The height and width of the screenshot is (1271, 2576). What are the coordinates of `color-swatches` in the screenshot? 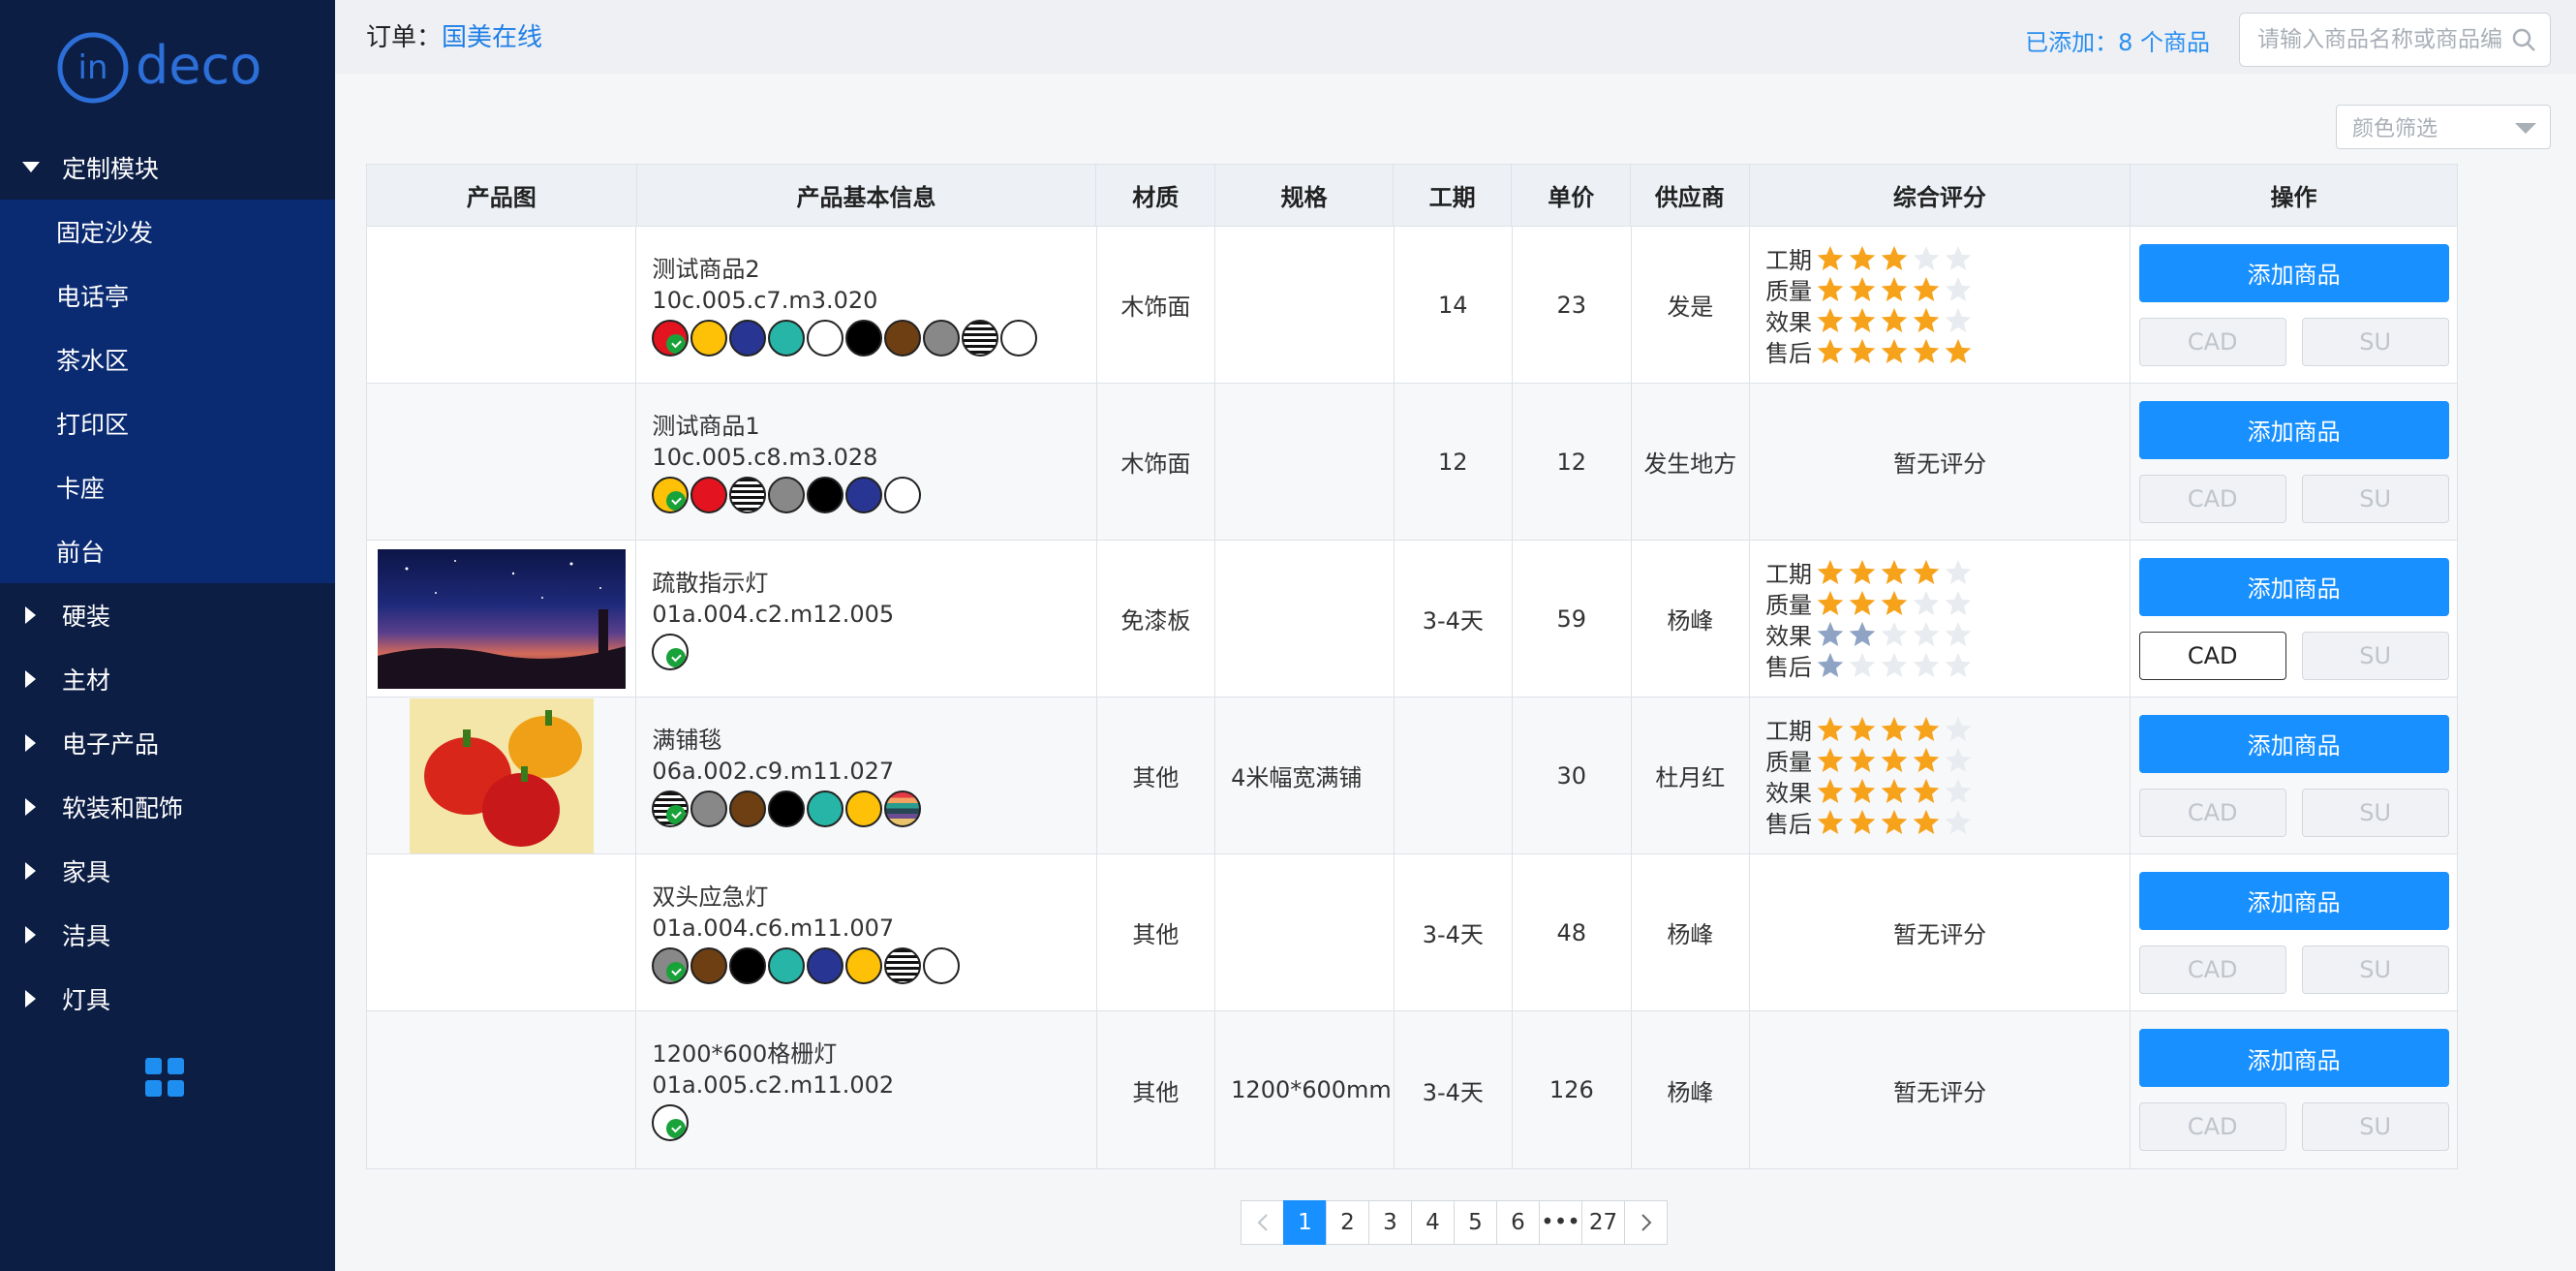 It's located at (787, 494).